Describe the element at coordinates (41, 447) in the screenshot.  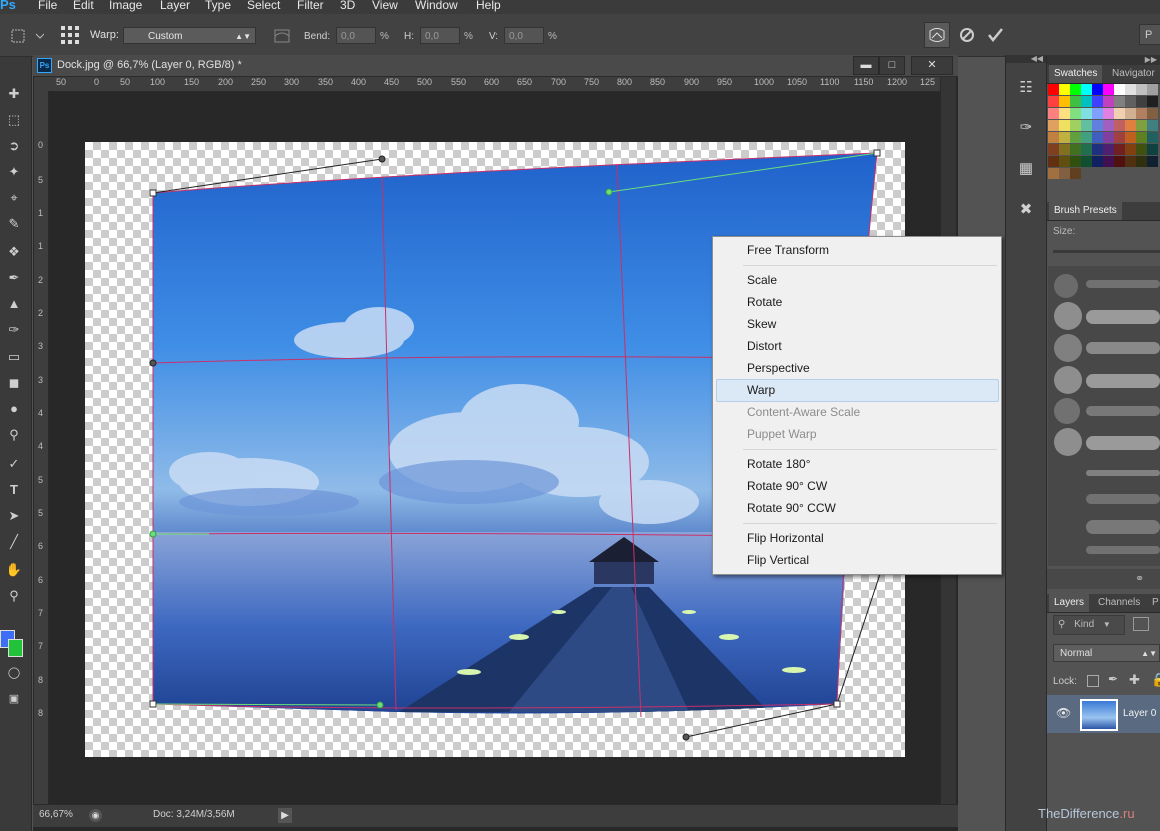
I see `vertical-ruler: 0 5 1 1 2 2 3 3 4 4 5 5 6 6 7 7 8 8` at that location.